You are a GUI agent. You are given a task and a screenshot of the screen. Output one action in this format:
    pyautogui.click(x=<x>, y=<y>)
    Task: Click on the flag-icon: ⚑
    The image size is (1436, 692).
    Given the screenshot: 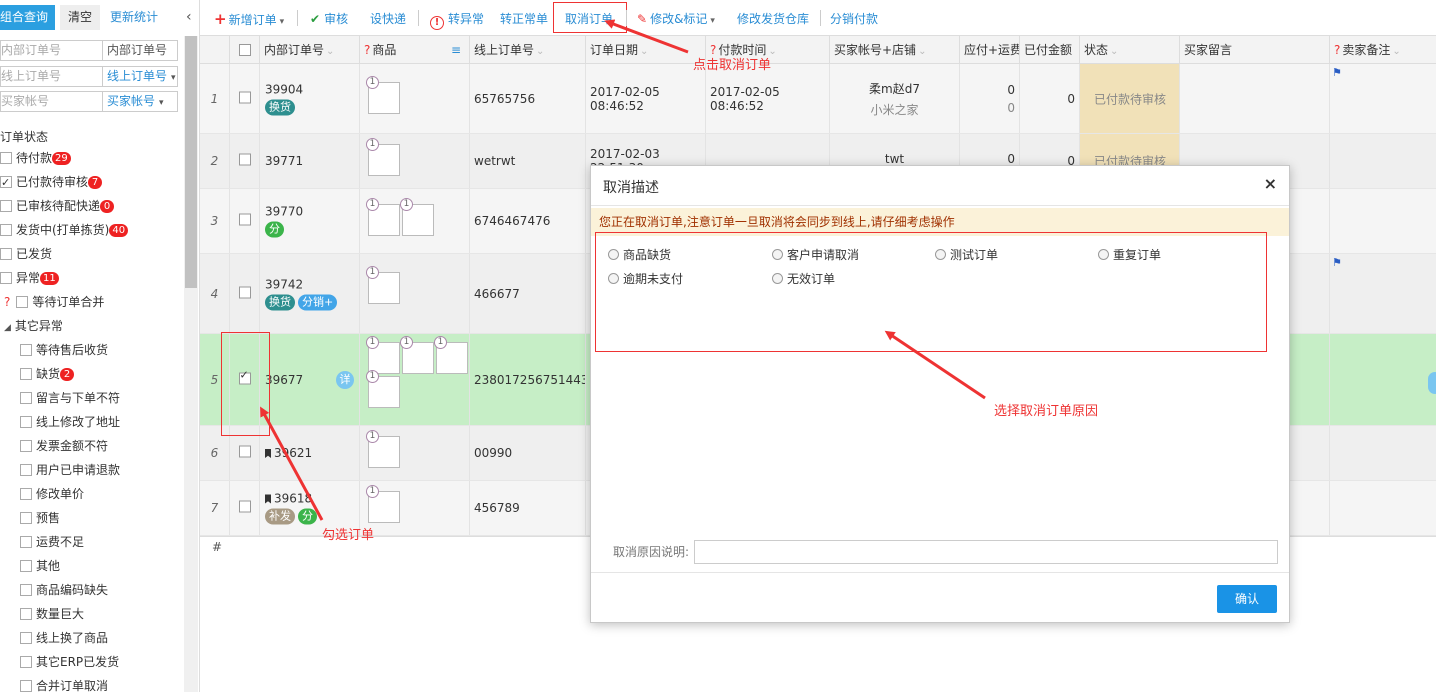 What is the action you would take?
    pyautogui.click(x=1337, y=262)
    